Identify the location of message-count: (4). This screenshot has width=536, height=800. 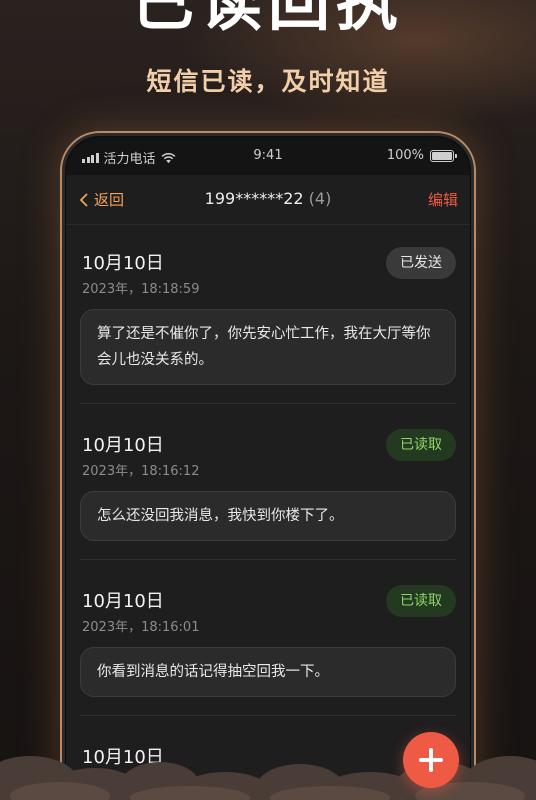
(320, 198).